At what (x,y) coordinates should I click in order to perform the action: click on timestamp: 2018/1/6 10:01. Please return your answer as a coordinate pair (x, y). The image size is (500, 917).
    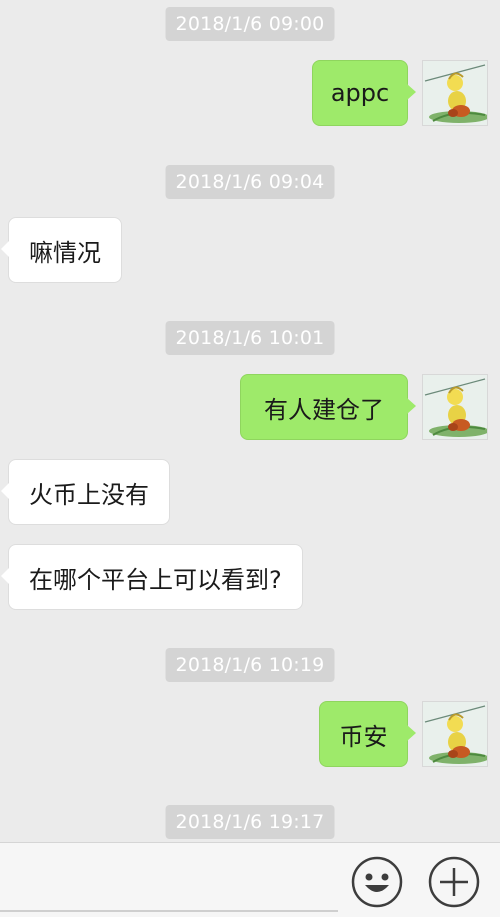
    Looking at the image, I should click on (250, 338).